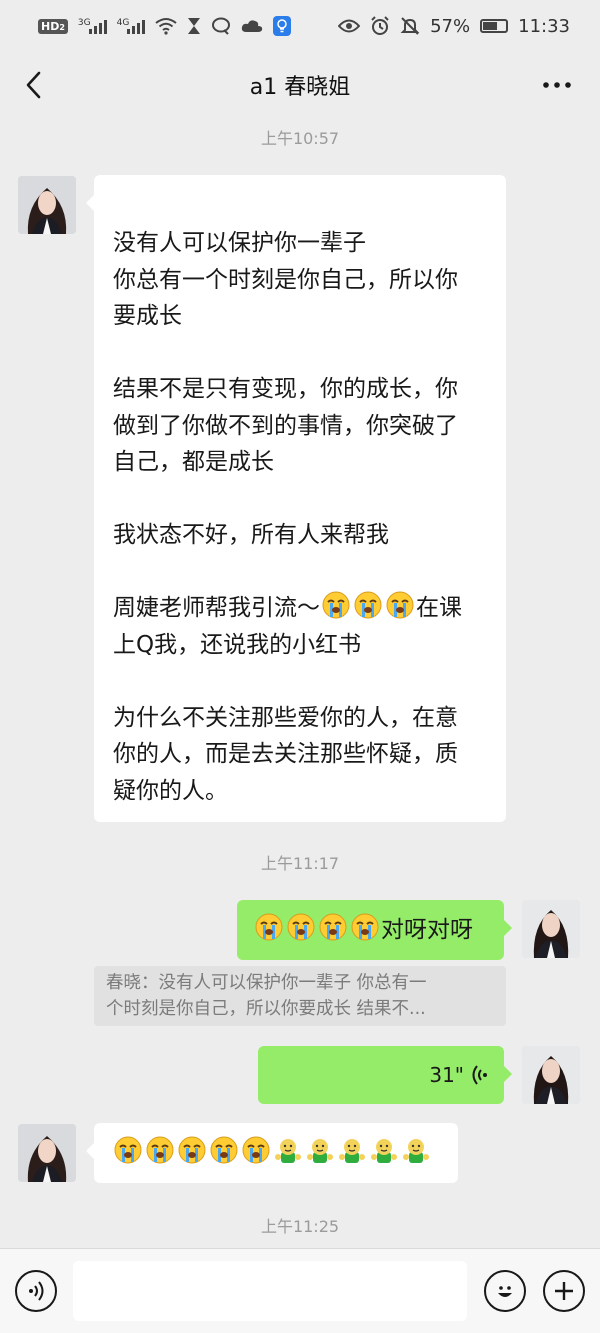 The width and height of the screenshot is (600, 1333). Describe the element at coordinates (285, 389) in the screenshot. I see `message-line: 结果不是只有变现，你的成长，你` at that location.